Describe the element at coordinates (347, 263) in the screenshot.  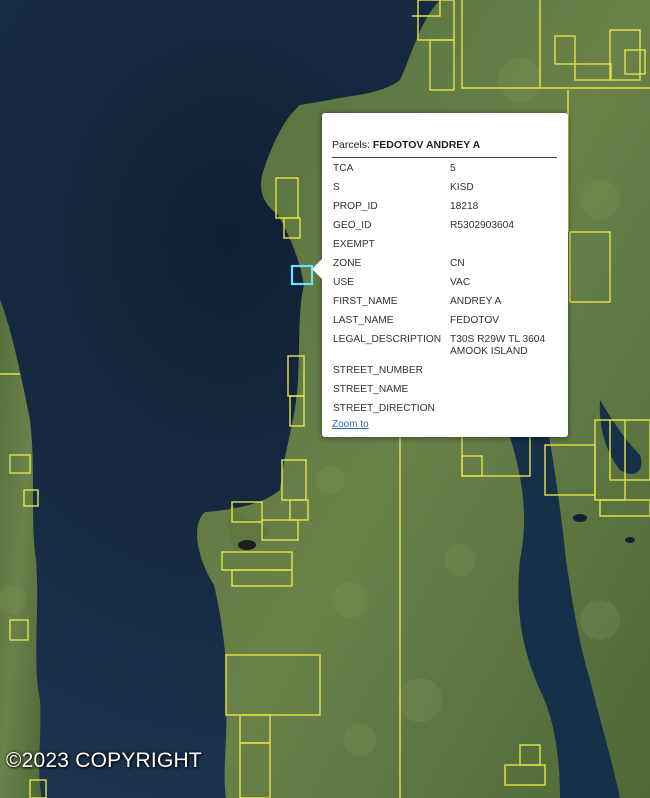
I see `attribute-key: ZONE` at that location.